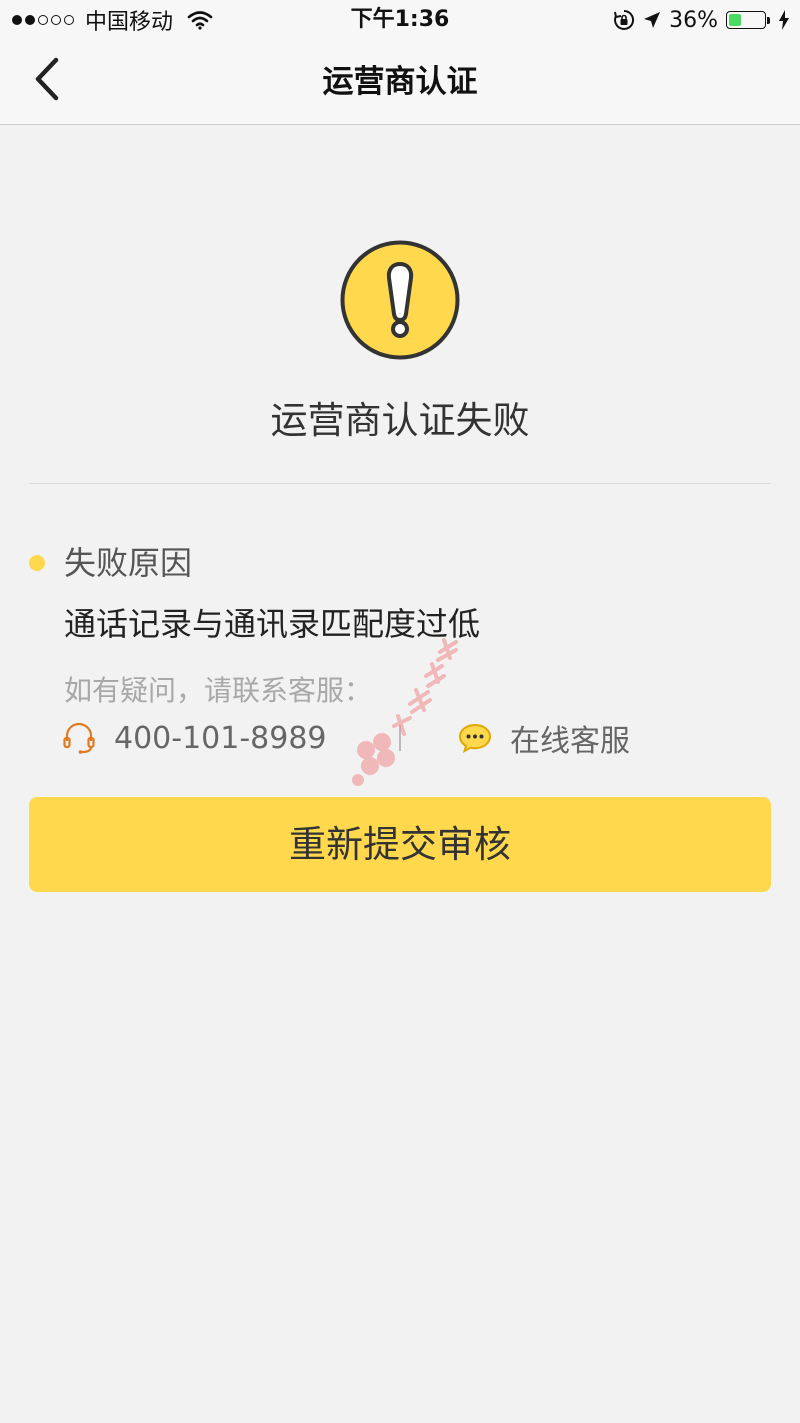  I want to click on orientation-lock-icon, so click(624, 19).